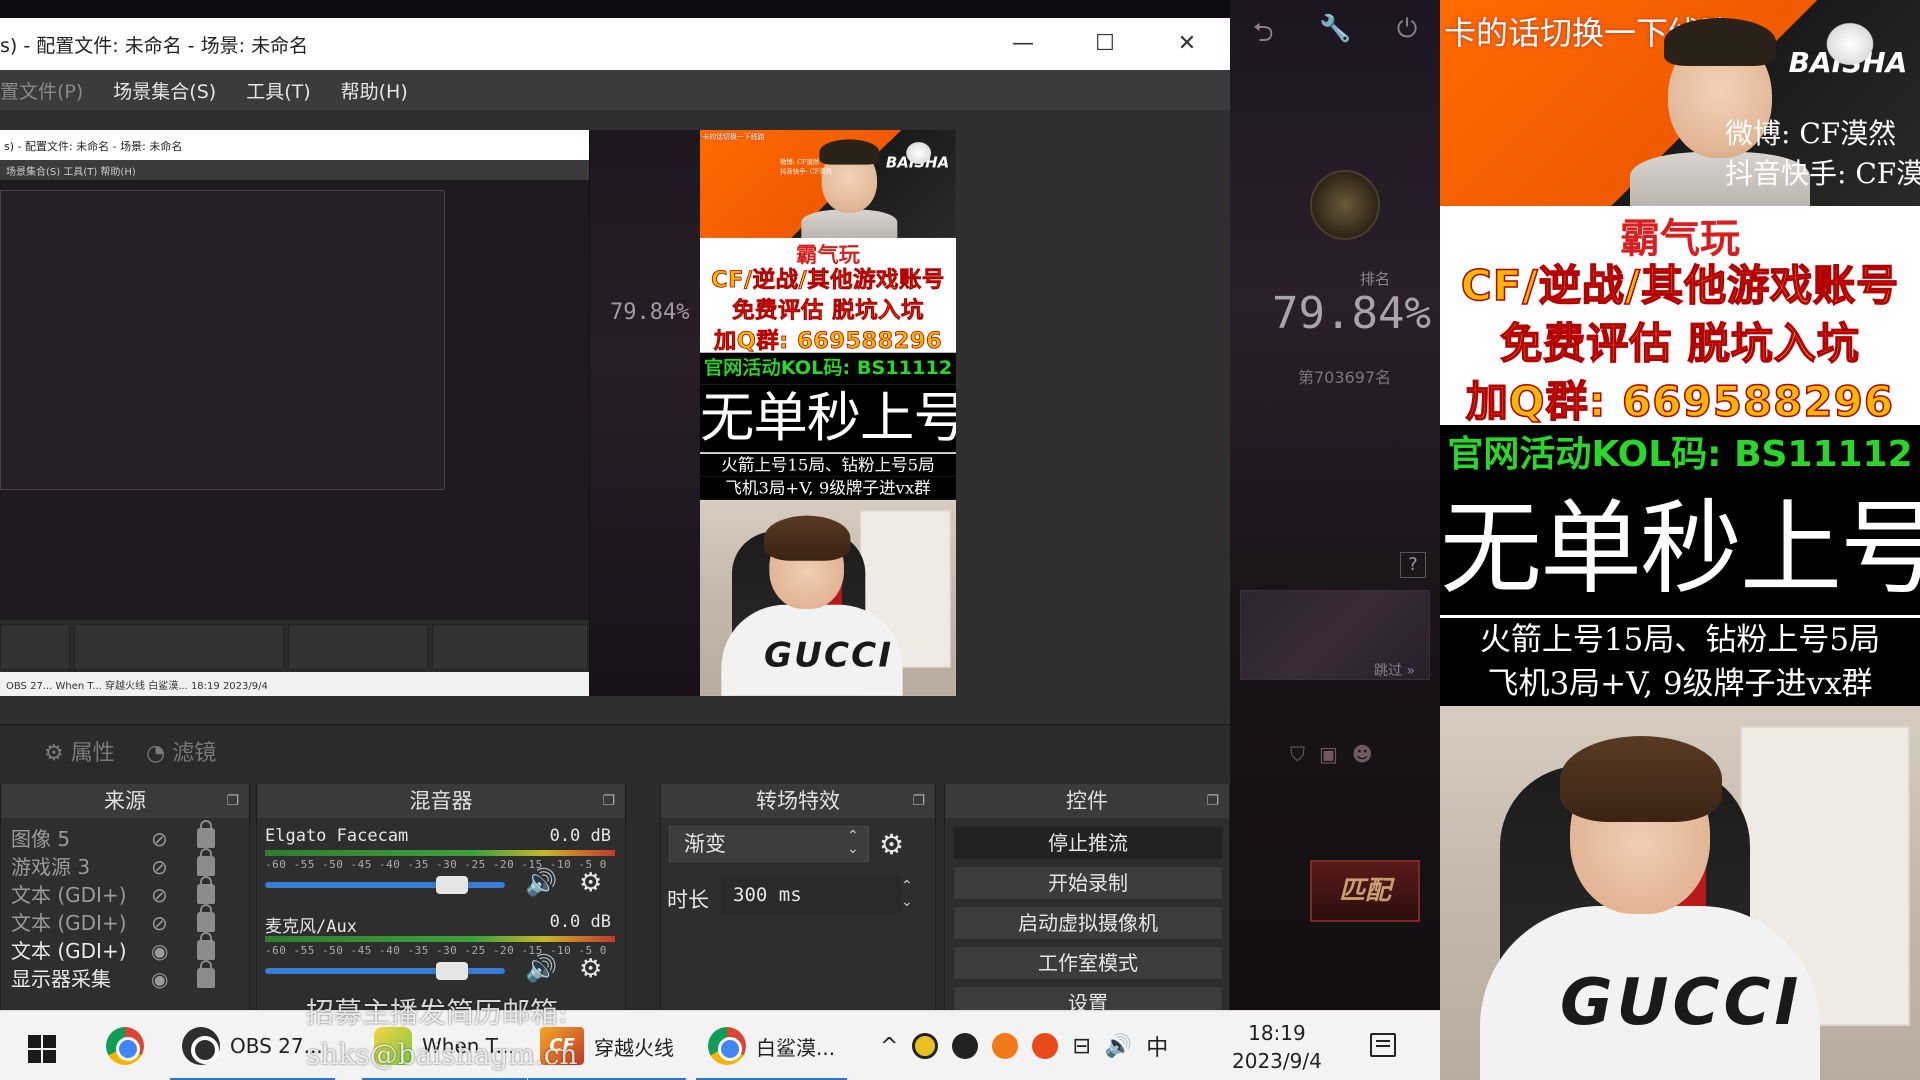  I want to click on ad-douyin: 抖音快手: CF漠然, so click(805, 171).